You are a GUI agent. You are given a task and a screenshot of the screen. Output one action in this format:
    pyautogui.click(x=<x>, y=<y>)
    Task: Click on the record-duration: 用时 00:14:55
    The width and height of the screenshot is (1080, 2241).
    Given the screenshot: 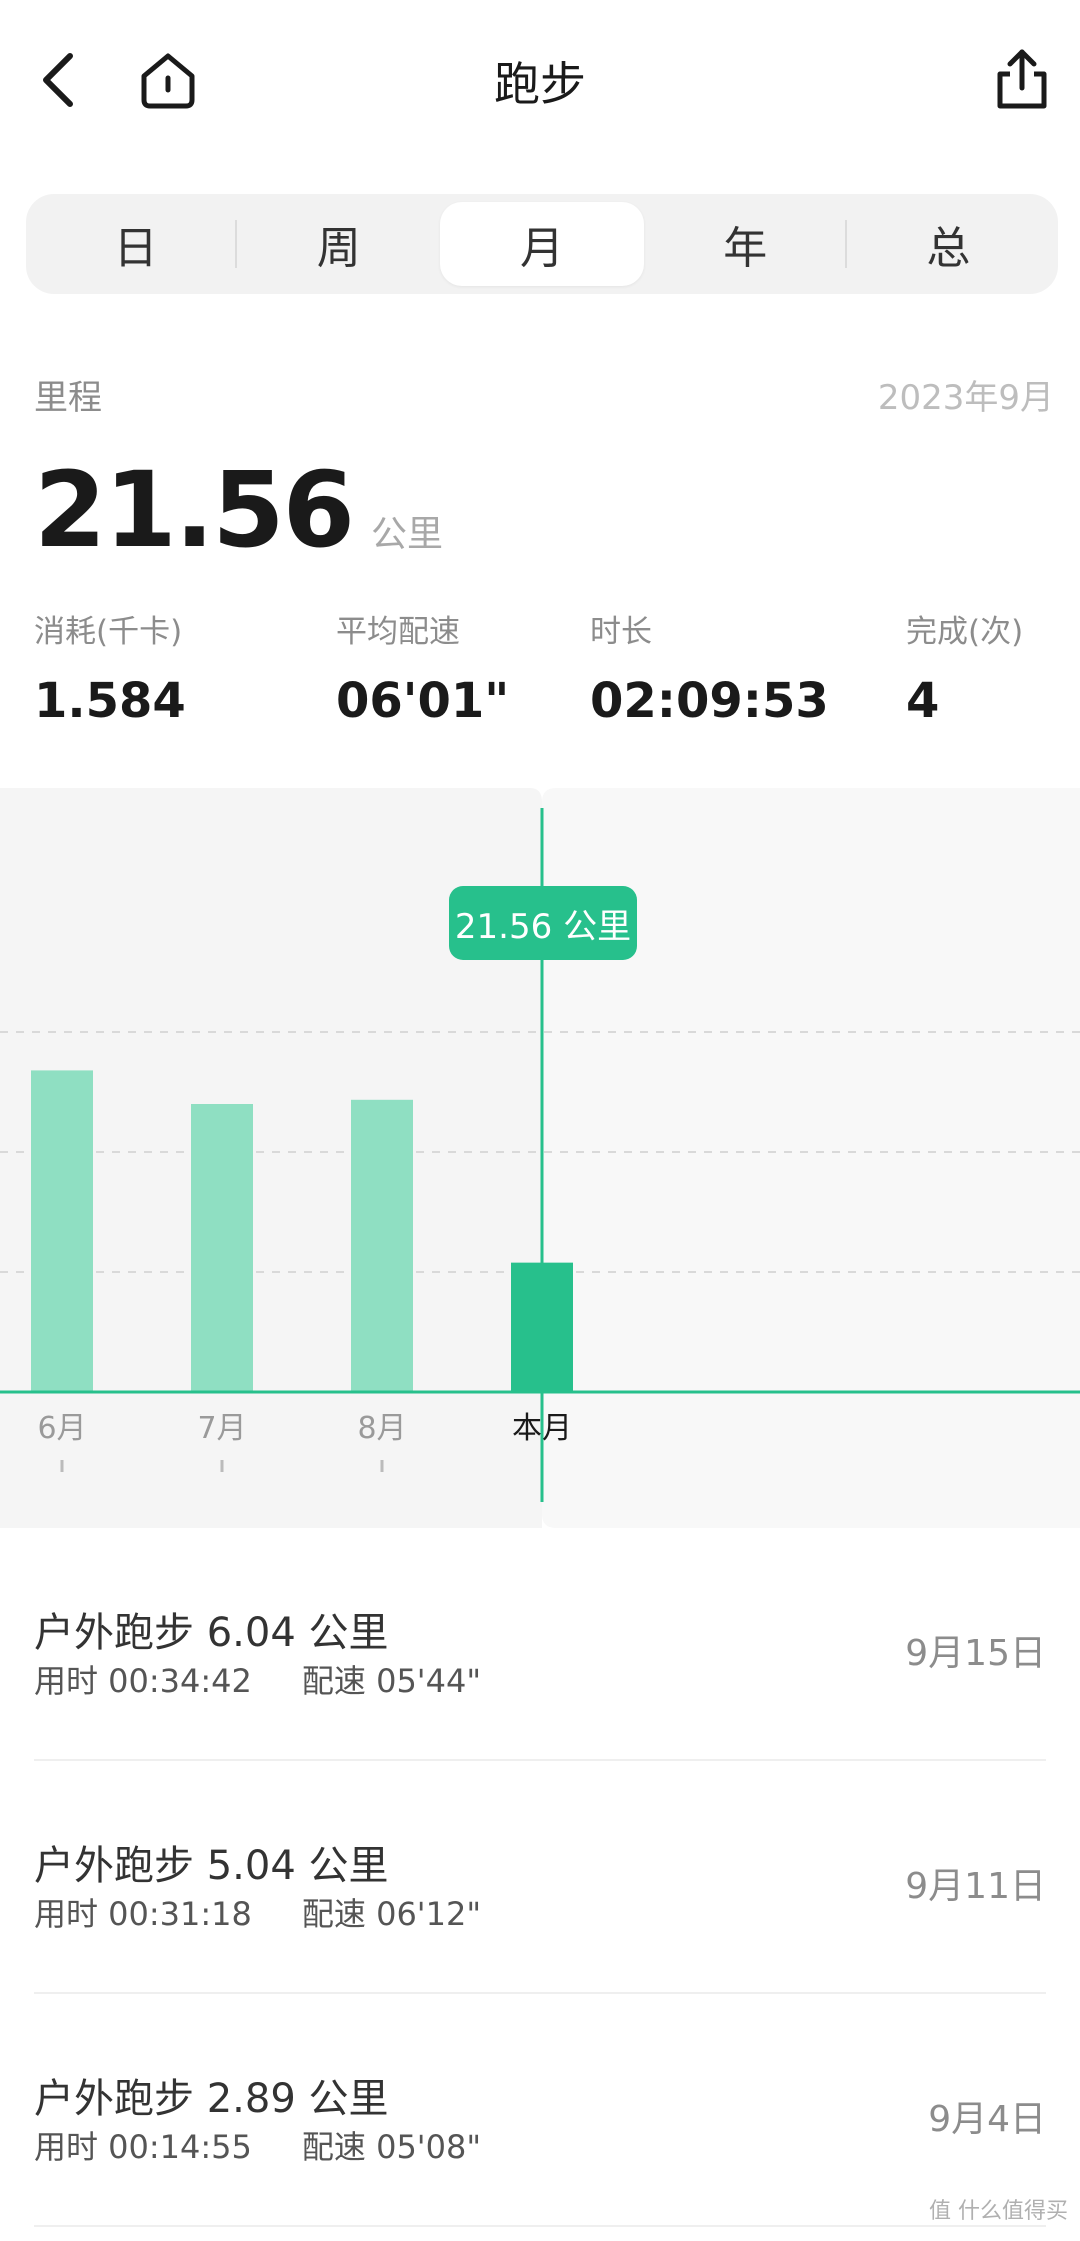 What is the action you would take?
    pyautogui.click(x=143, y=2147)
    